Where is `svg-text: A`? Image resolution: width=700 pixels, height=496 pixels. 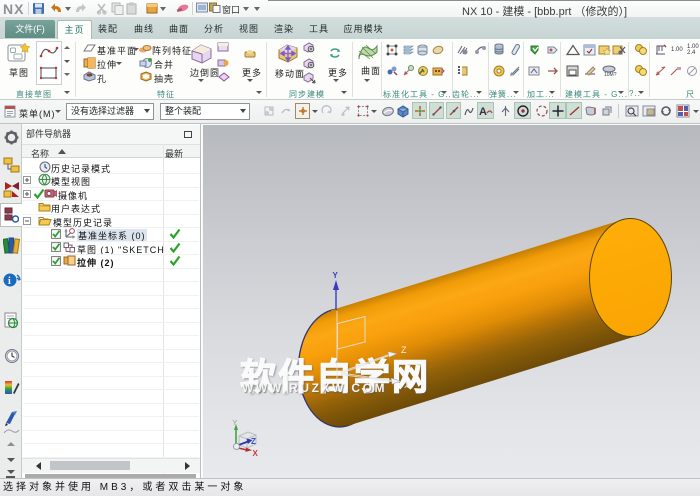
svg-text: A is located at coordinates (483, 112).